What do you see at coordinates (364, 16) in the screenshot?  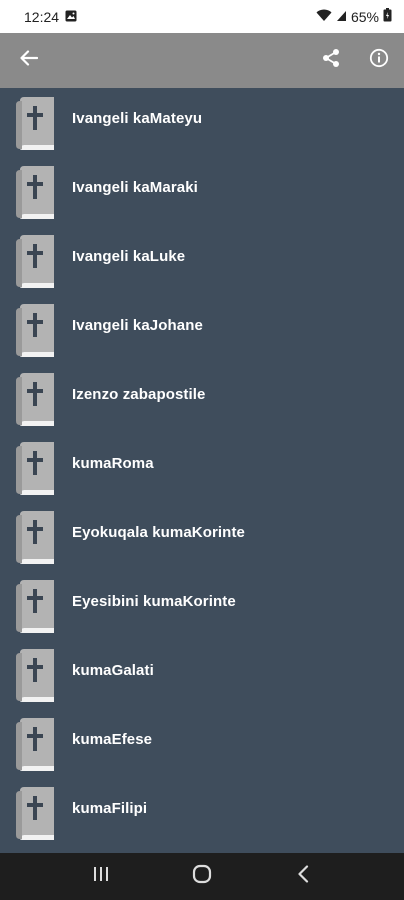 I see `battery-level: 65%` at bounding box center [364, 16].